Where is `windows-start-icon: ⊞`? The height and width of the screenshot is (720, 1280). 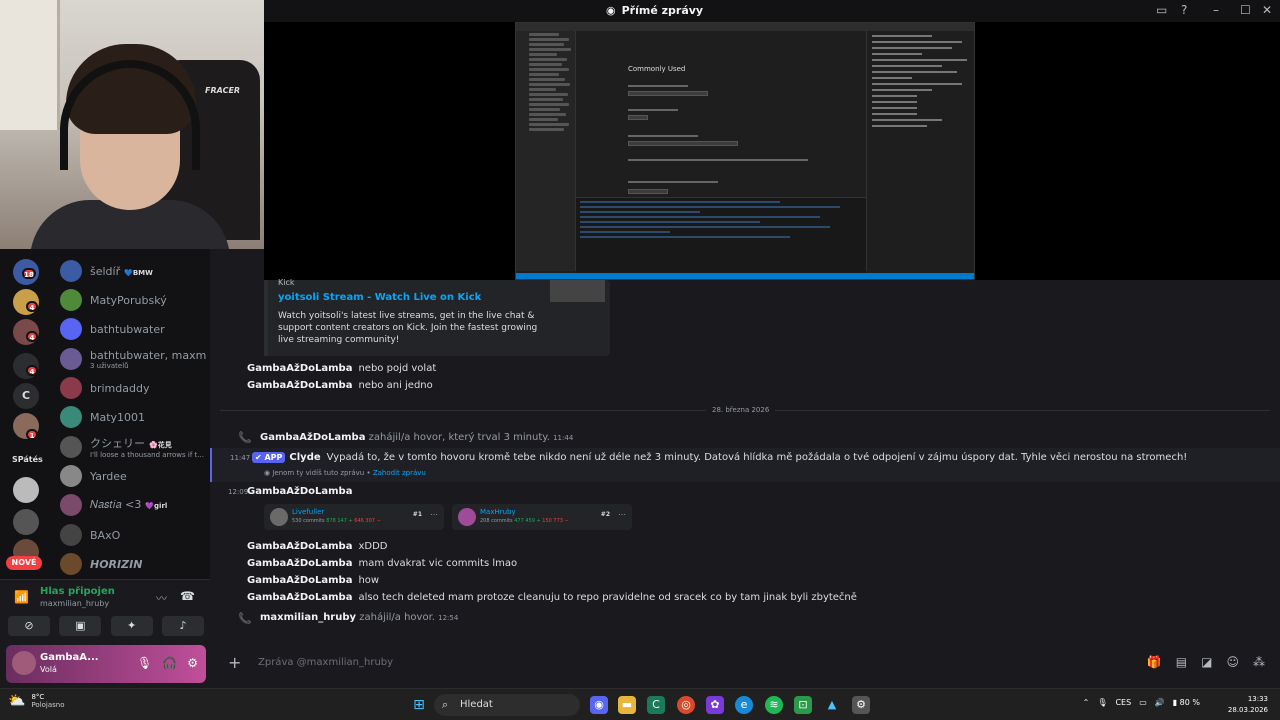 windows-start-icon: ⊞ is located at coordinates (419, 705).